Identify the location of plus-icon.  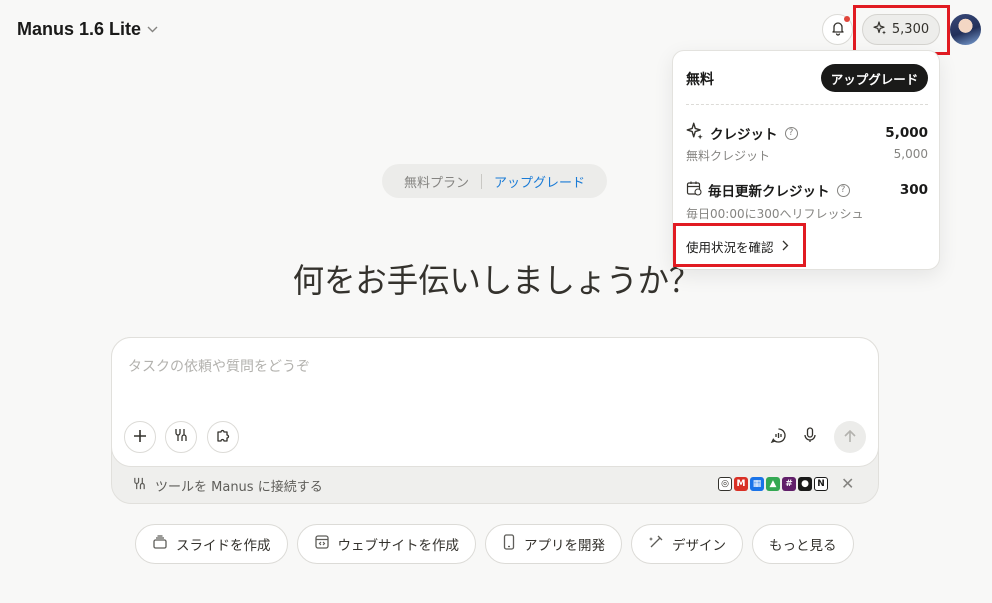
(140, 437).